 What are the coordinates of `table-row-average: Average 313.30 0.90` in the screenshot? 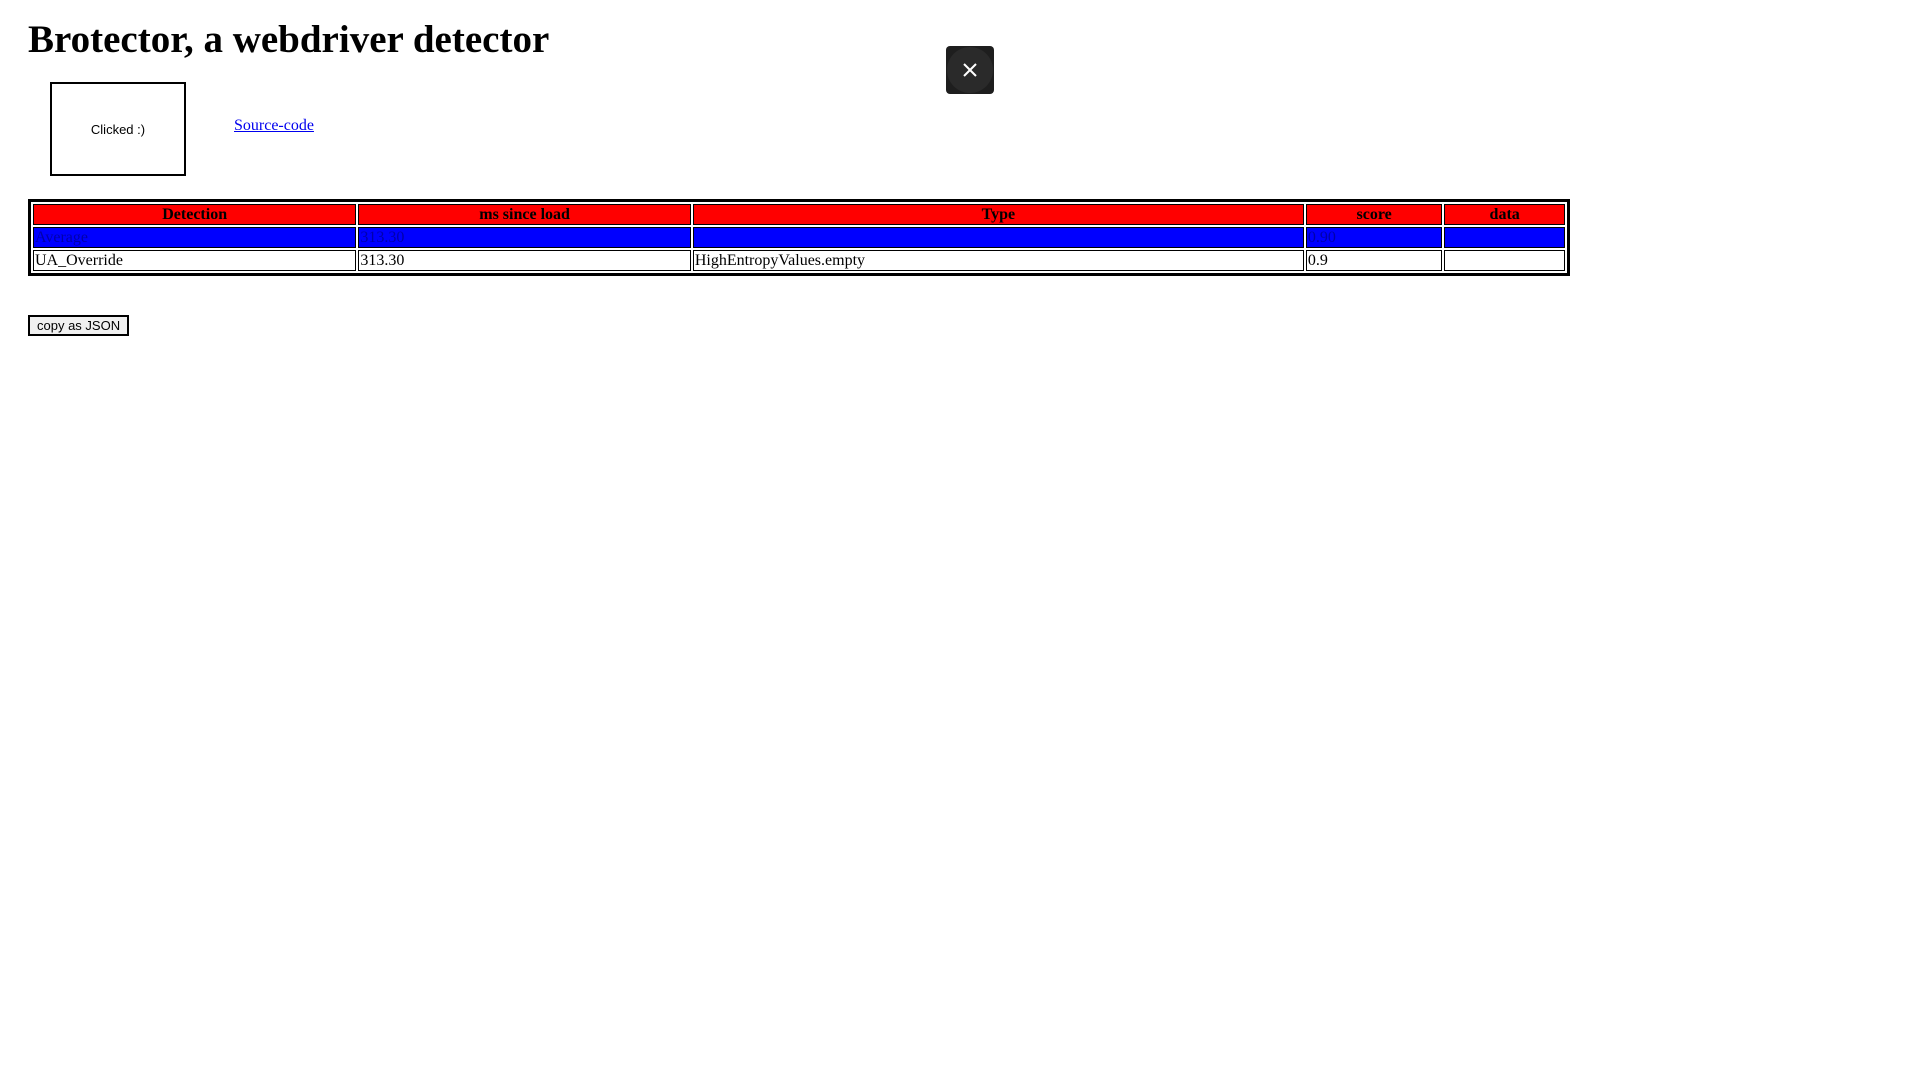 It's located at (799, 237).